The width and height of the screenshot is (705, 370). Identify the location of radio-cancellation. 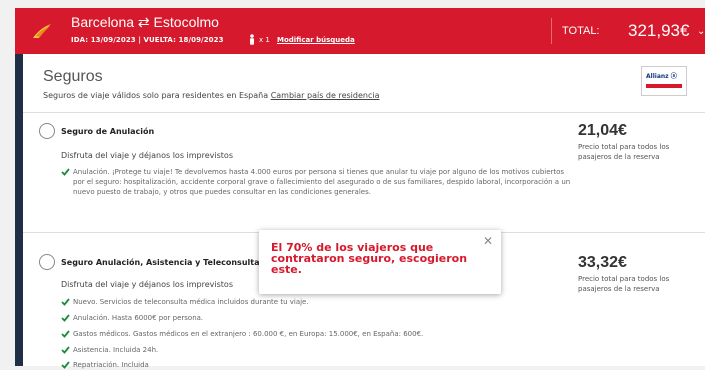
(47, 131).